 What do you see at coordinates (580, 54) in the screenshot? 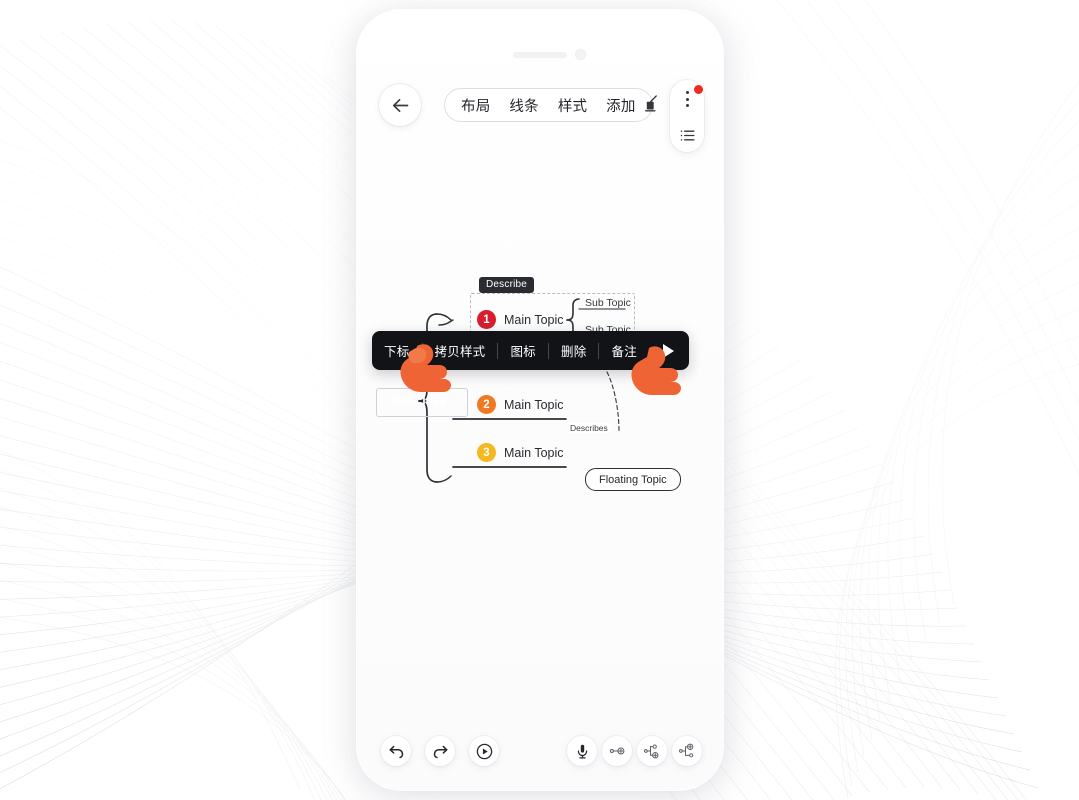
I see `front-camera-icon` at bounding box center [580, 54].